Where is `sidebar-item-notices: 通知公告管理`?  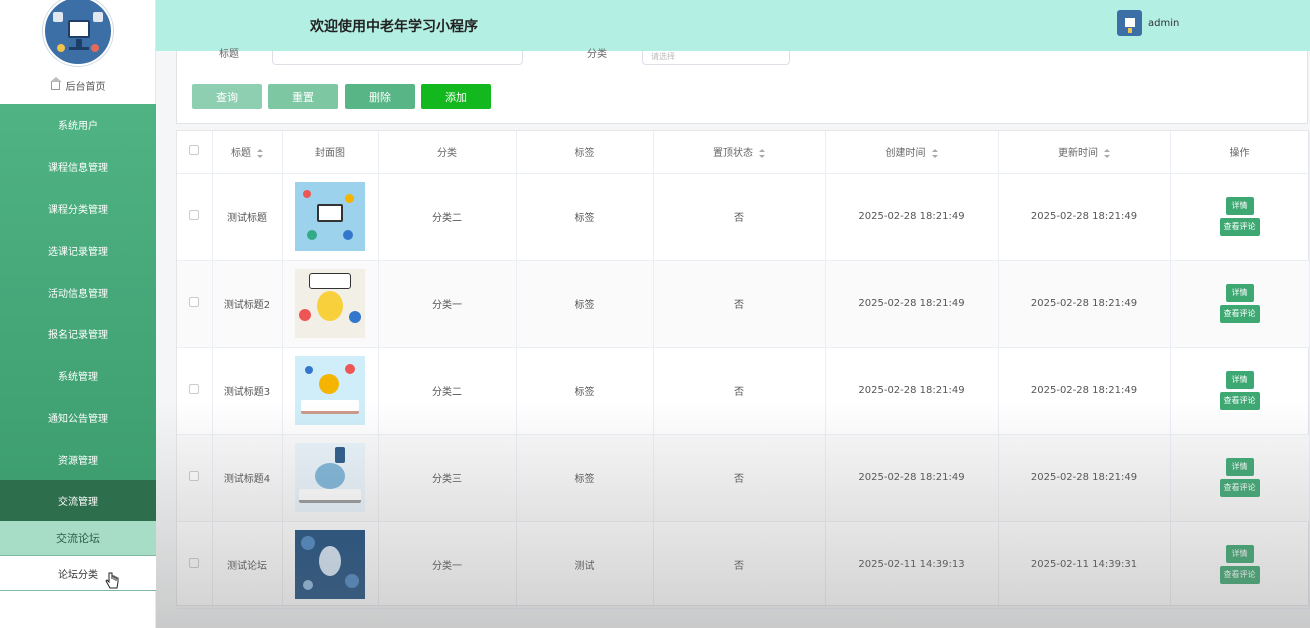 sidebar-item-notices: 通知公告管理 is located at coordinates (78, 418).